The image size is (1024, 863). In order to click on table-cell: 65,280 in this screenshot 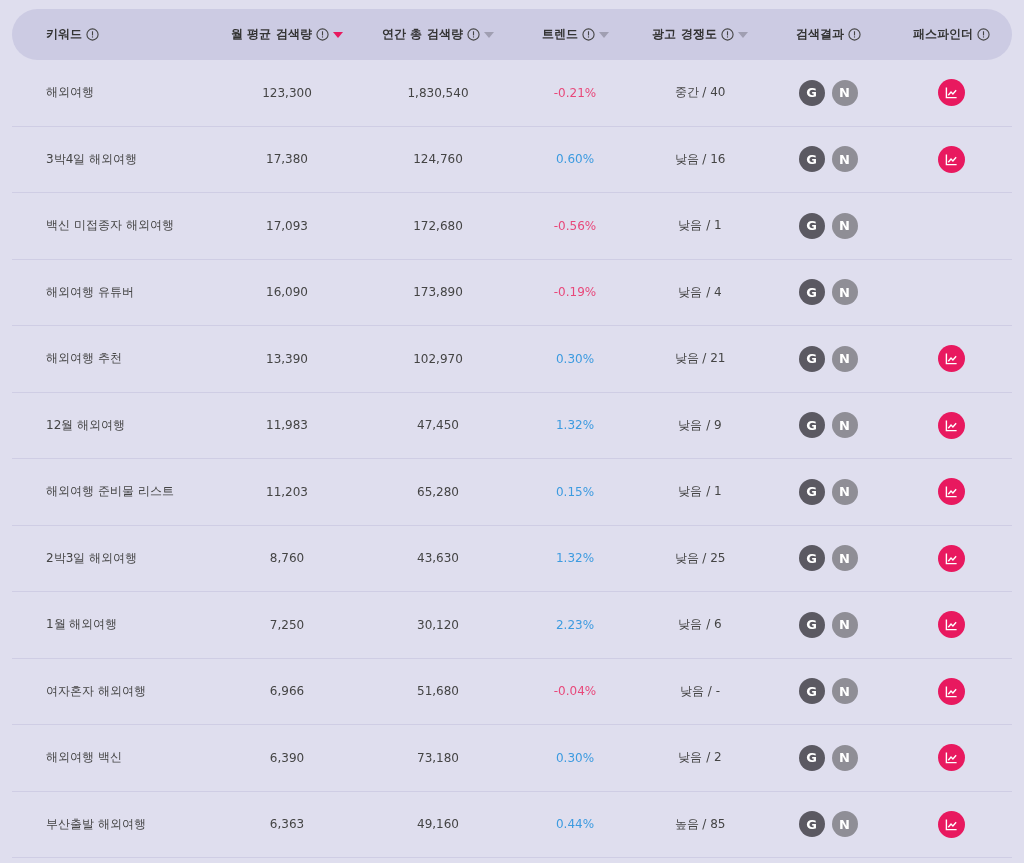, I will do `click(438, 491)`.